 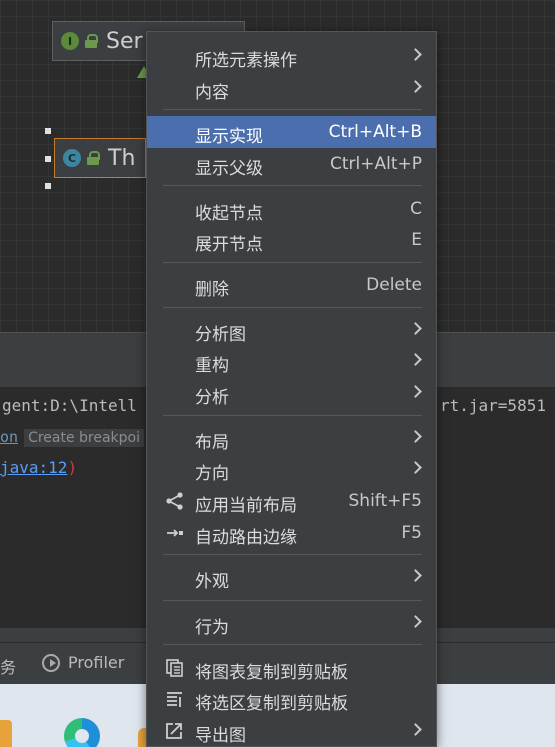 What do you see at coordinates (212, 443) in the screenshot?
I see `menu-item-label: 布局` at bounding box center [212, 443].